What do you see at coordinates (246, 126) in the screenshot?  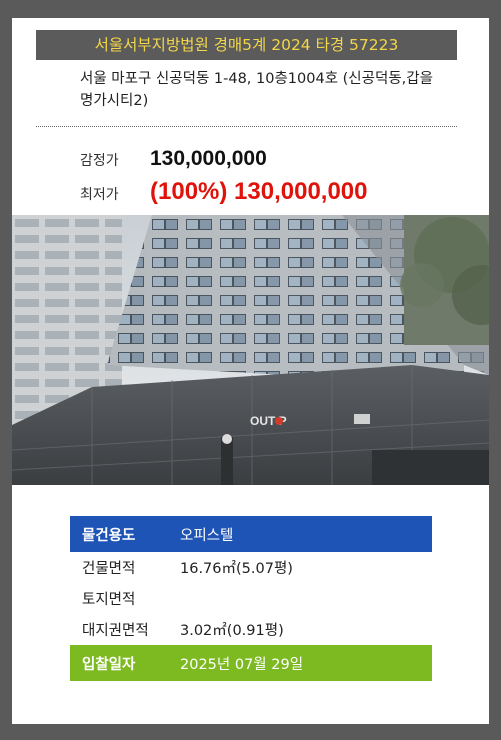 I see `dotted-divider` at bounding box center [246, 126].